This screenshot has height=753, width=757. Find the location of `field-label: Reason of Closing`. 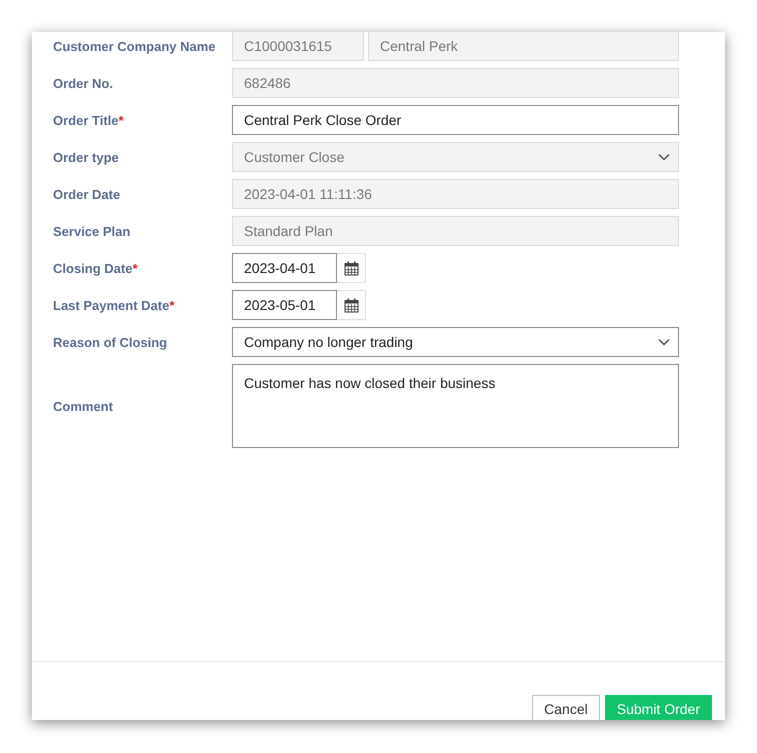

field-label: Reason of Closing is located at coordinates (110, 342).